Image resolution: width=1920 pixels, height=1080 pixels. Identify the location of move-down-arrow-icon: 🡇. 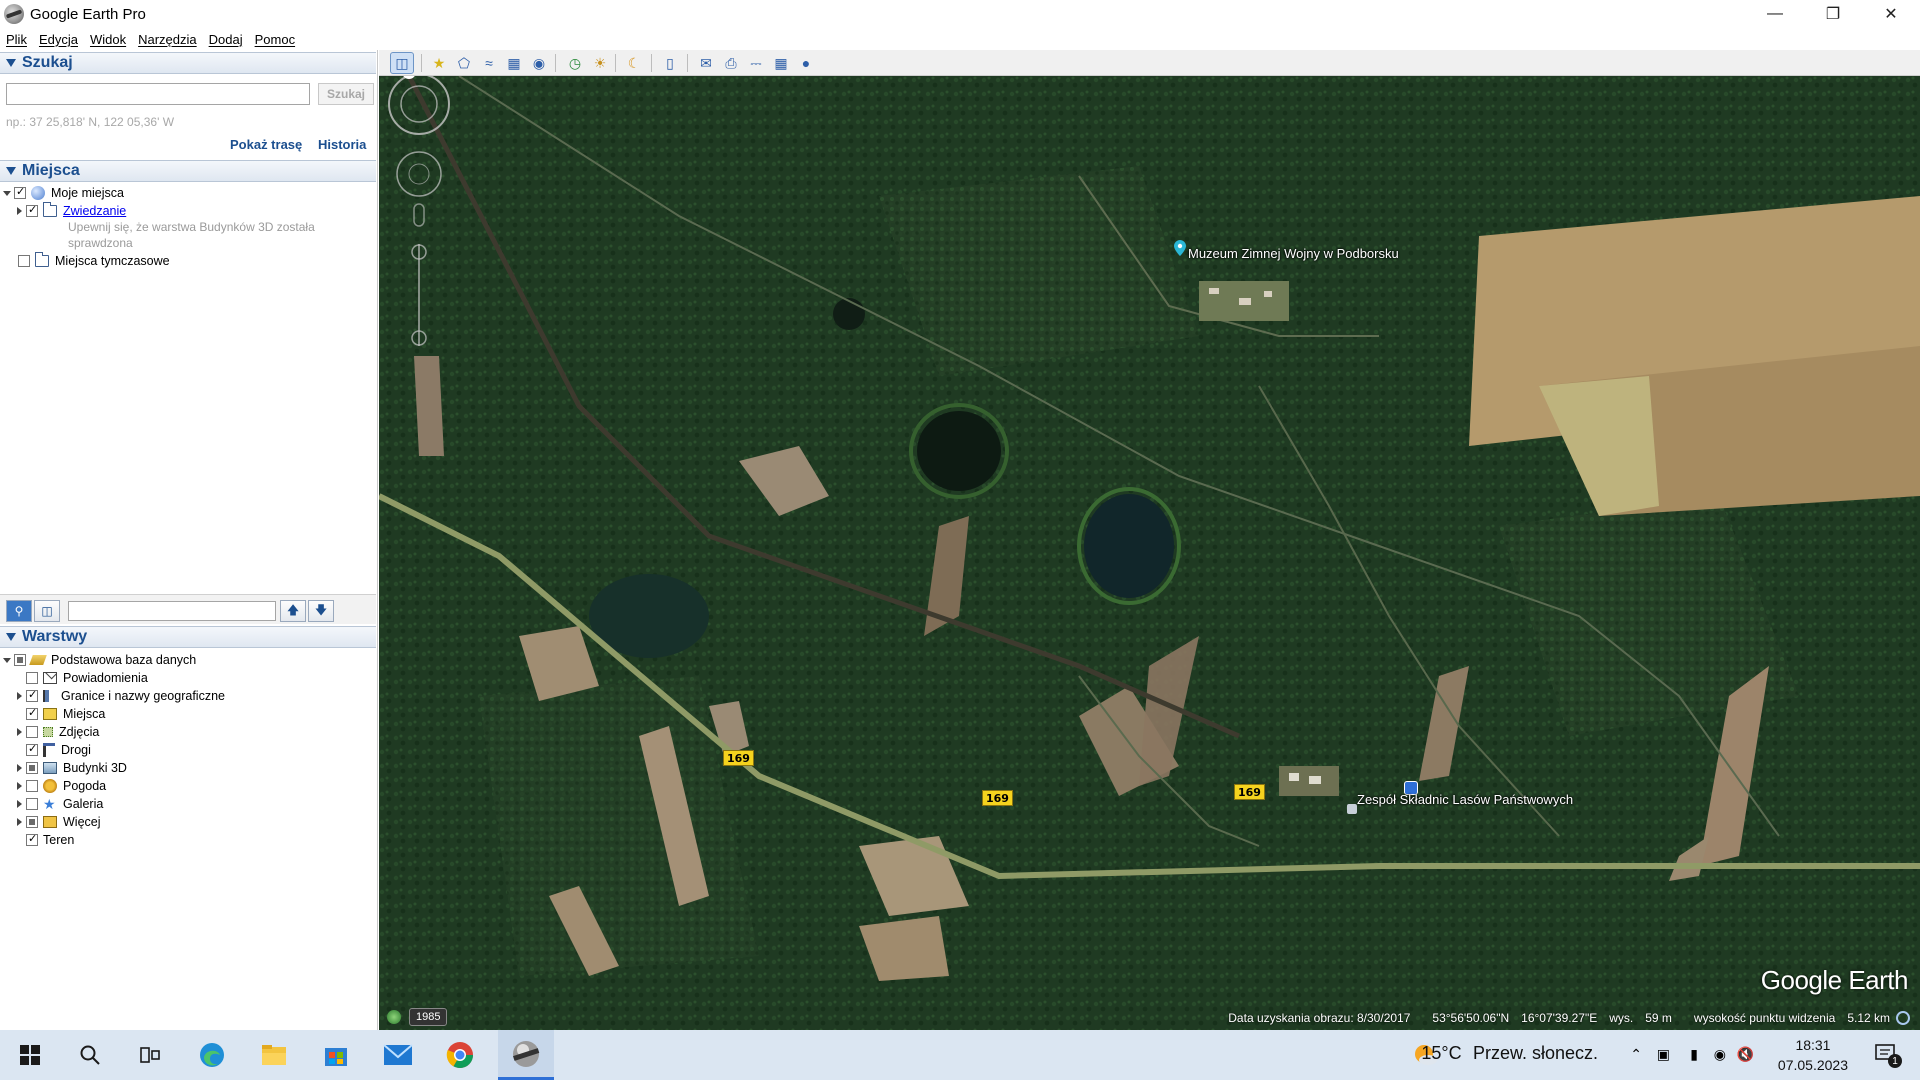
(321, 611).